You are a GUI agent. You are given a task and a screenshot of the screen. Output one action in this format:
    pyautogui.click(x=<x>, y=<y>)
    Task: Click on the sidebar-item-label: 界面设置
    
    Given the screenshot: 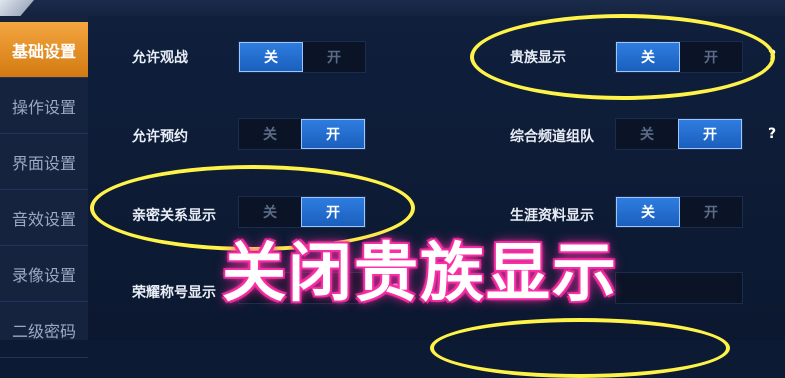 What is the action you would take?
    pyautogui.click(x=43, y=163)
    